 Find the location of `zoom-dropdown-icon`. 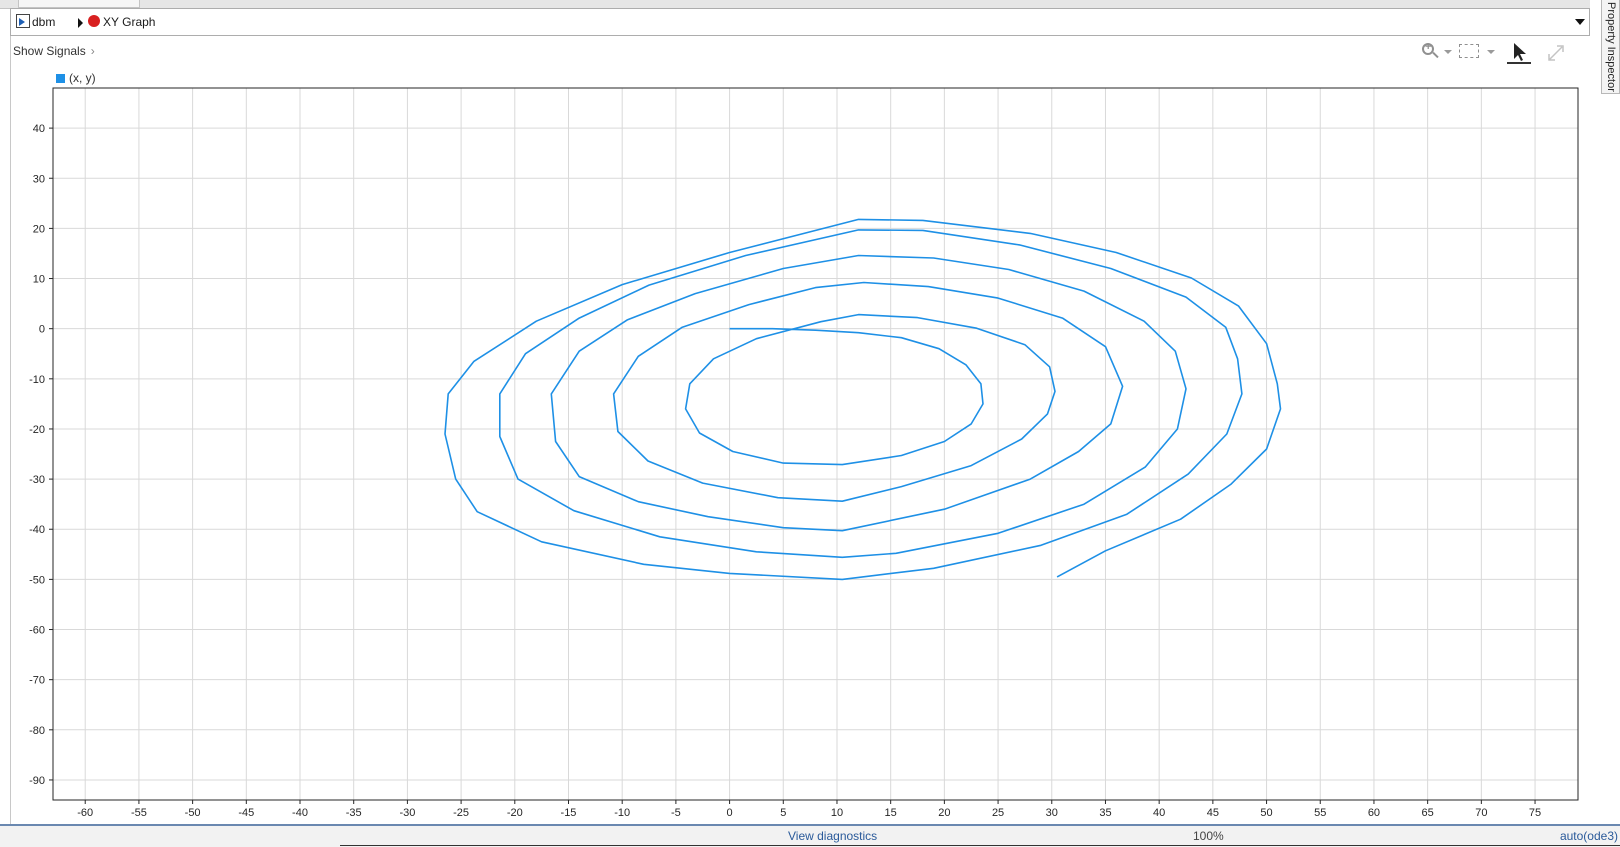

zoom-dropdown-icon is located at coordinates (1448, 52).